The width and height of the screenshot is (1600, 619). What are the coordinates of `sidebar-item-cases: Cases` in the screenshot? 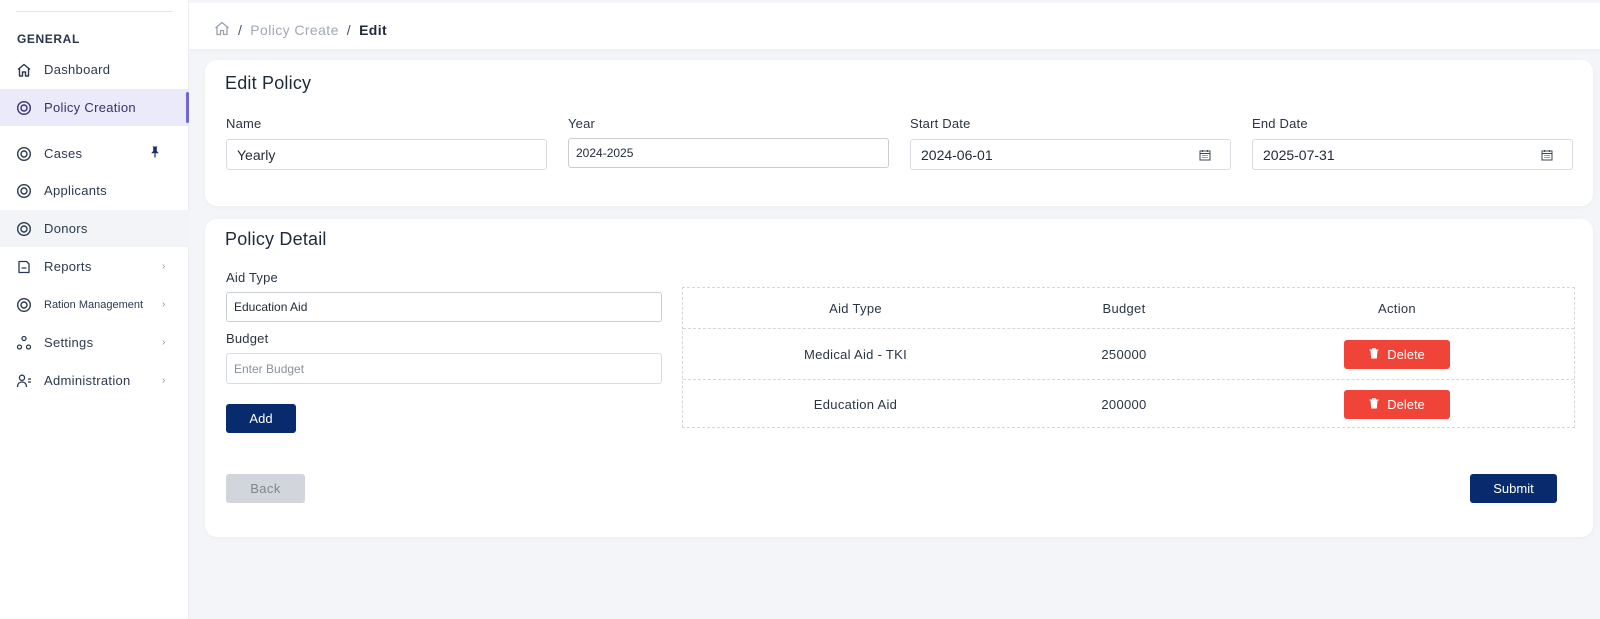 It's located at (94, 153).